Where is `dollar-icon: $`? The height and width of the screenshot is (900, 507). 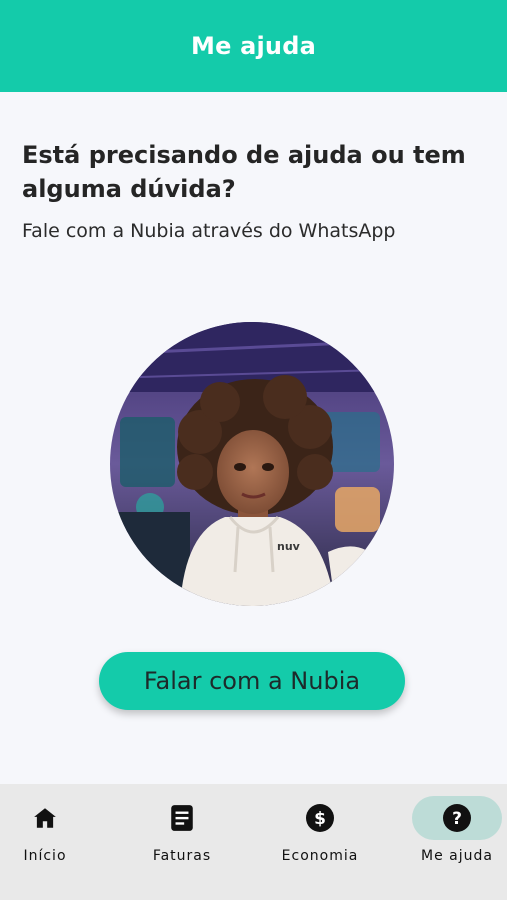 dollar-icon: $ is located at coordinates (320, 818).